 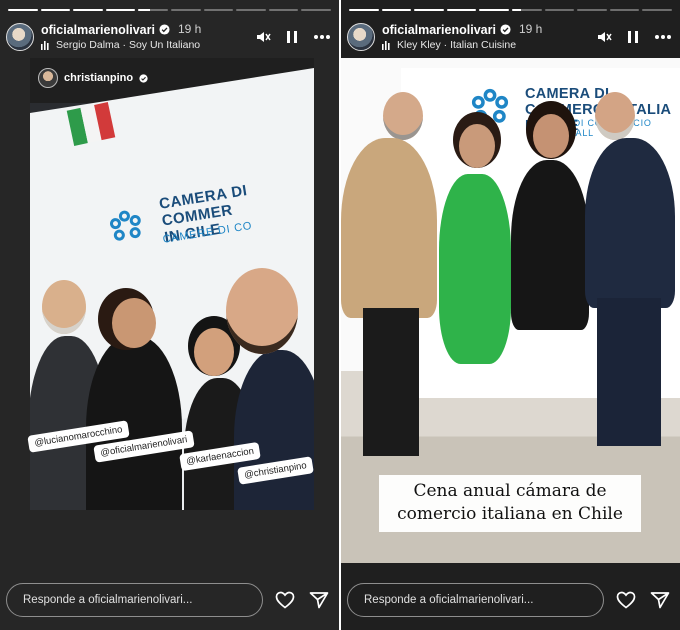 I want to click on reshare-header: christianpino, so click(x=93, y=78).